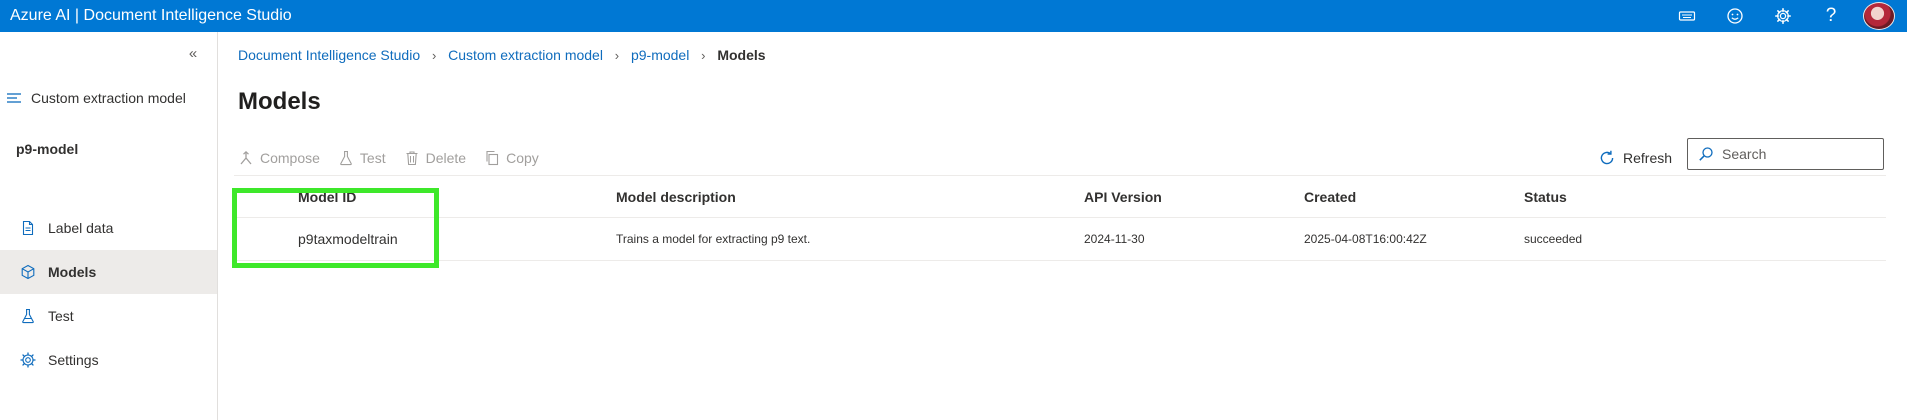 Image resolution: width=1907 pixels, height=420 pixels. What do you see at coordinates (660, 55) in the screenshot?
I see `breadcrumb-item-model: p9-model` at bounding box center [660, 55].